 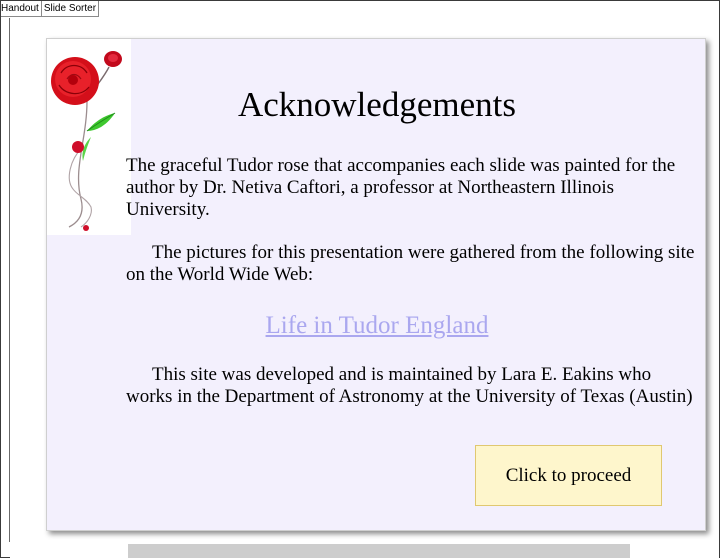 What do you see at coordinates (568, 475) in the screenshot?
I see `proceed-button: Click to proceed` at bounding box center [568, 475].